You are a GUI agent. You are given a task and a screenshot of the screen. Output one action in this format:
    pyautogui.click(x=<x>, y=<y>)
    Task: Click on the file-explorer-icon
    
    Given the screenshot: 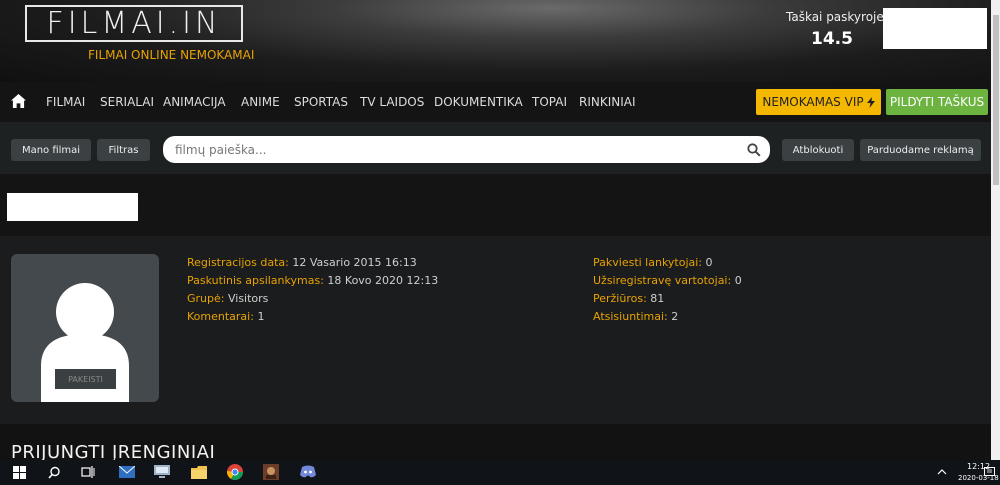 What is the action you would take?
    pyautogui.click(x=199, y=472)
    